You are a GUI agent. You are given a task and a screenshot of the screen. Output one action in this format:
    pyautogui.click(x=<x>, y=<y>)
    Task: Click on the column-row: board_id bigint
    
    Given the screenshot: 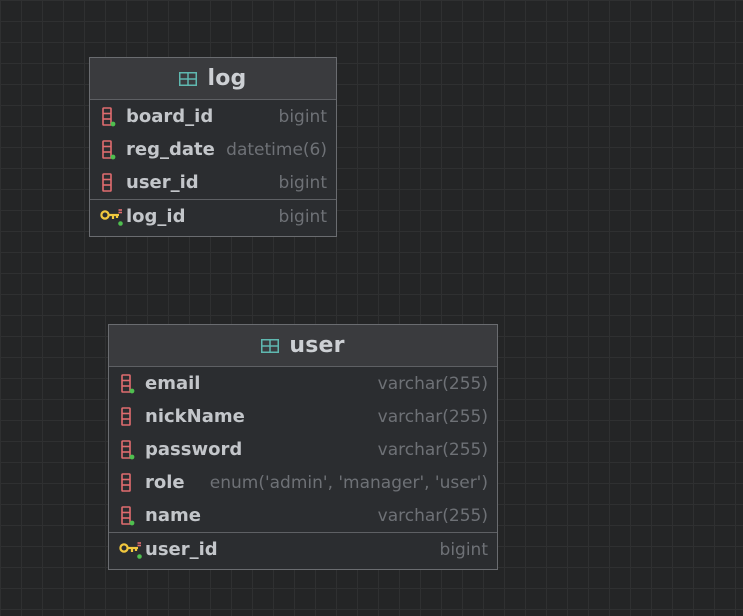 What is the action you would take?
    pyautogui.click(x=213, y=116)
    